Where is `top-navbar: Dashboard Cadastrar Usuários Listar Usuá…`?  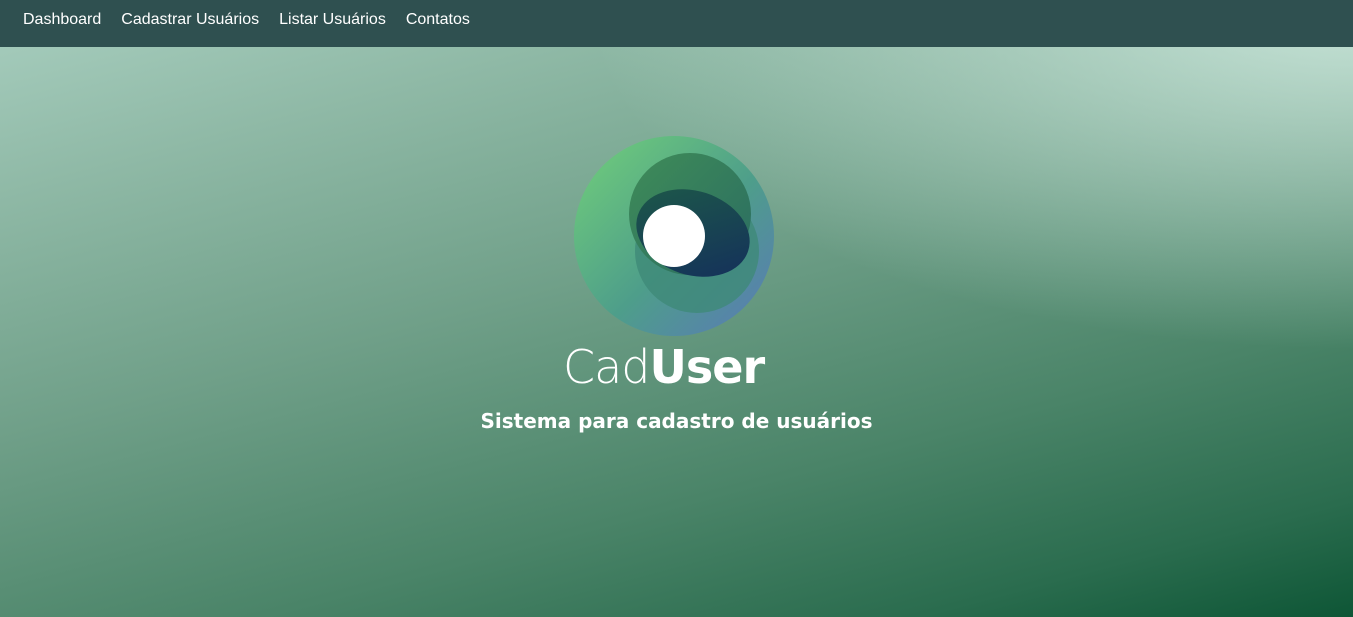 top-navbar: Dashboard Cadastrar Usuários Listar Usuá… is located at coordinates (676, 23).